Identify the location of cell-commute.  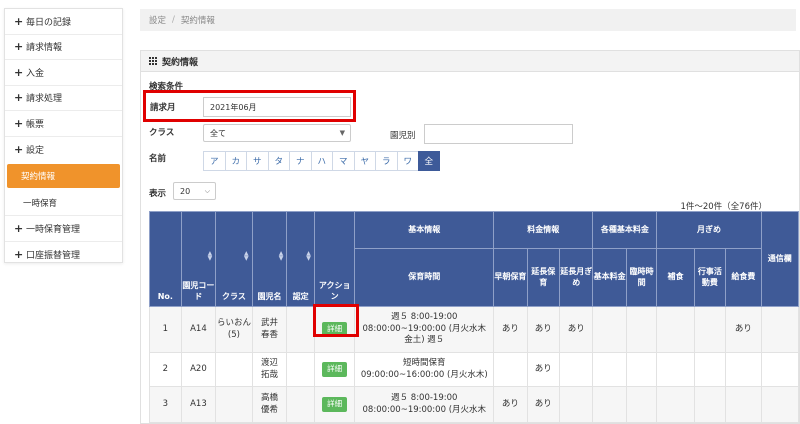
(779, 404).